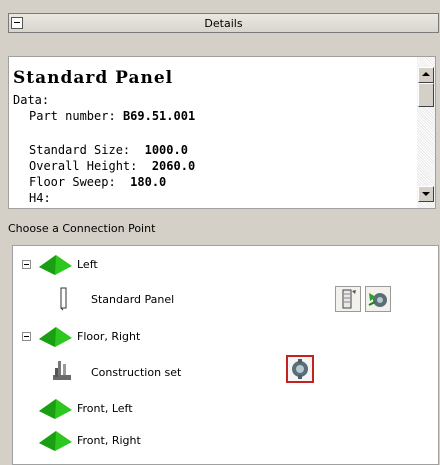 This screenshot has width=440, height=465. I want to click on tree-node-construction-set: Construction set, so click(143, 372).